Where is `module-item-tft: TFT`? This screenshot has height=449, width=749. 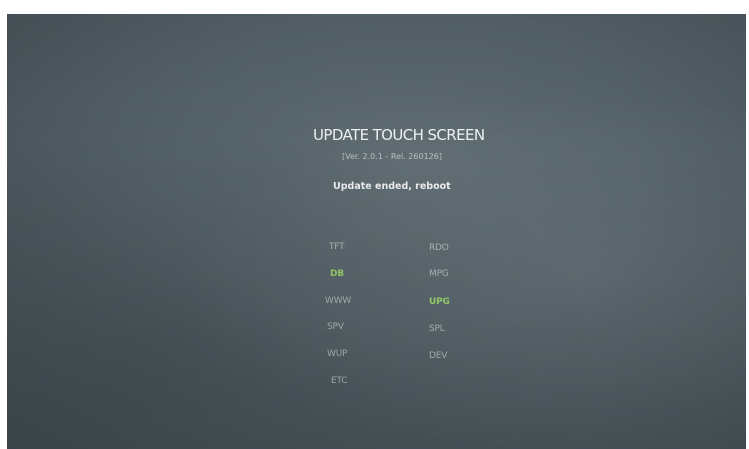 module-item-tft: TFT is located at coordinates (337, 247).